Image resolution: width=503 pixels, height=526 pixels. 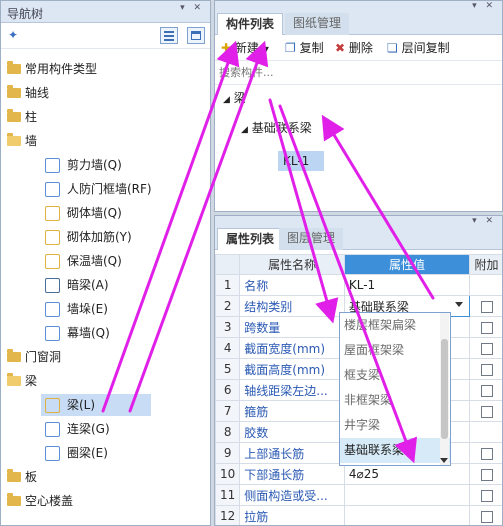 What do you see at coordinates (105, 69) in the screenshot?
I see `nav-tree-item: 常用构件类型` at bounding box center [105, 69].